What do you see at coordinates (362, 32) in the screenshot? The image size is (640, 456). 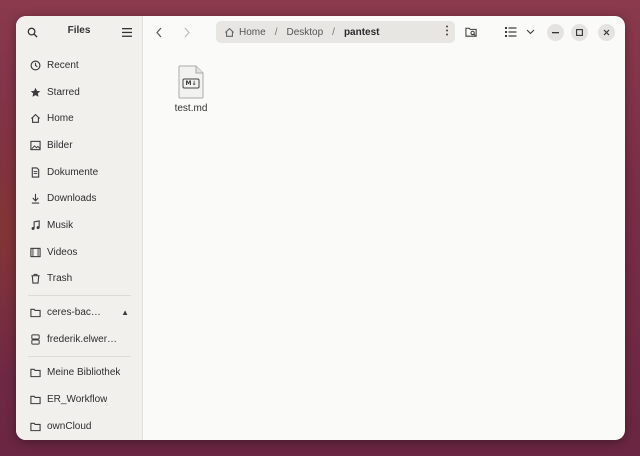 I see `breadcrumb-current: pantest` at bounding box center [362, 32].